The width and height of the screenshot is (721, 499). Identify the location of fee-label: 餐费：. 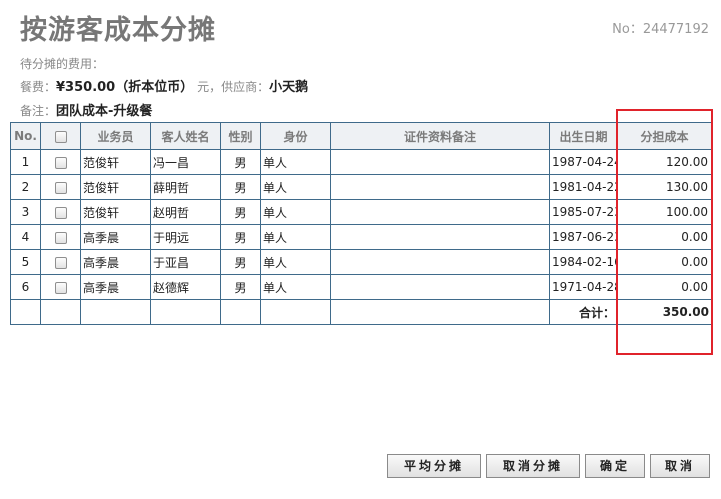
(38, 87).